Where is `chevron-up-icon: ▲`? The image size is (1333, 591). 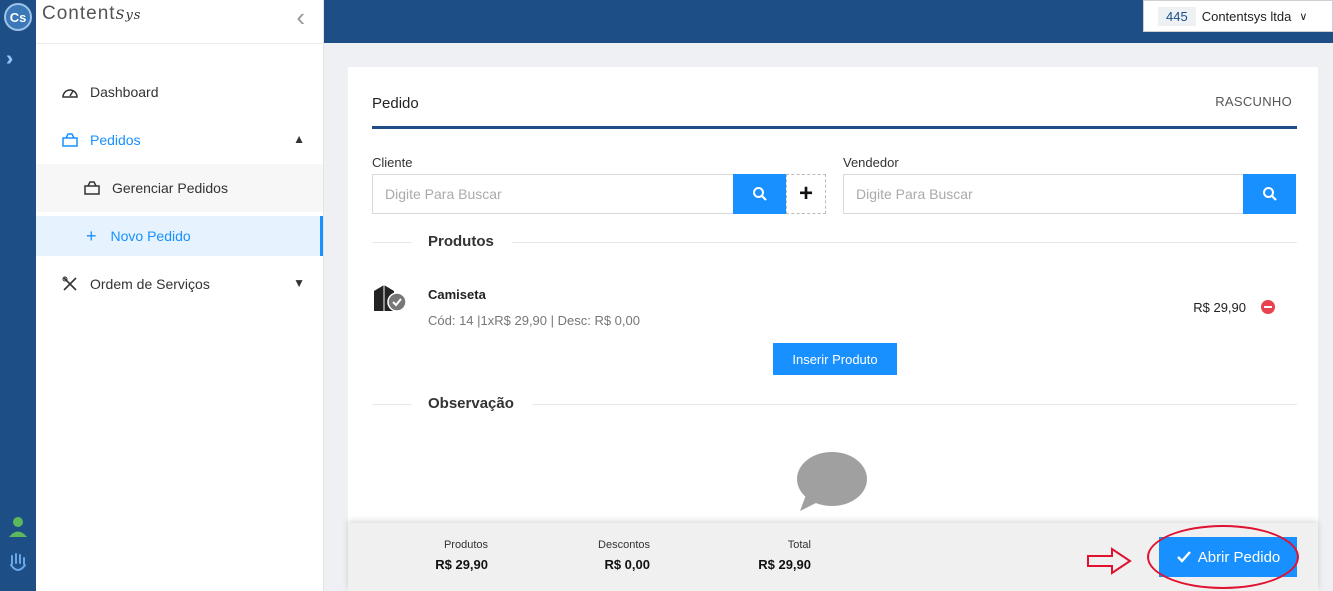 chevron-up-icon: ▲ is located at coordinates (299, 139).